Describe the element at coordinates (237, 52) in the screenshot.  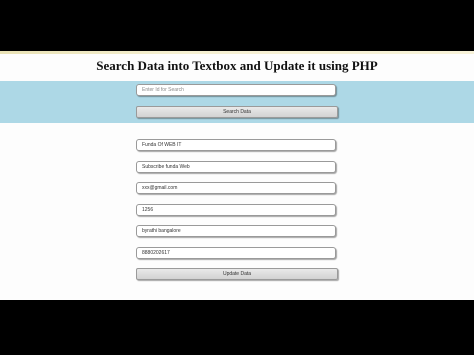
I see `top-accent-bar` at that location.